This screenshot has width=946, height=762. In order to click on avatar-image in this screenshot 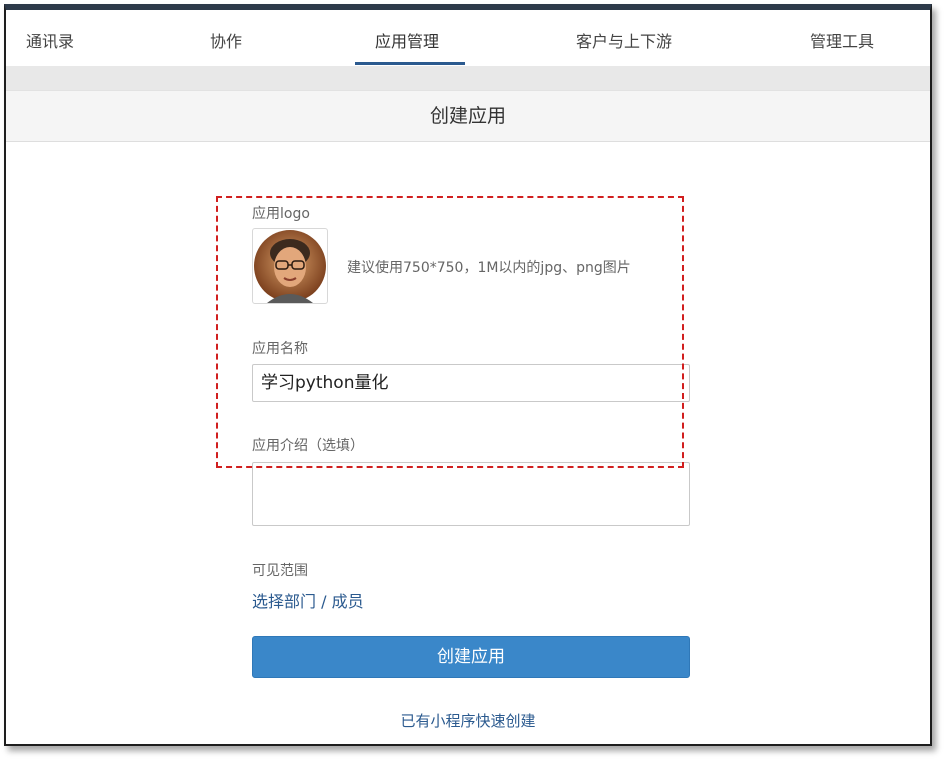, I will do `click(290, 266)`.